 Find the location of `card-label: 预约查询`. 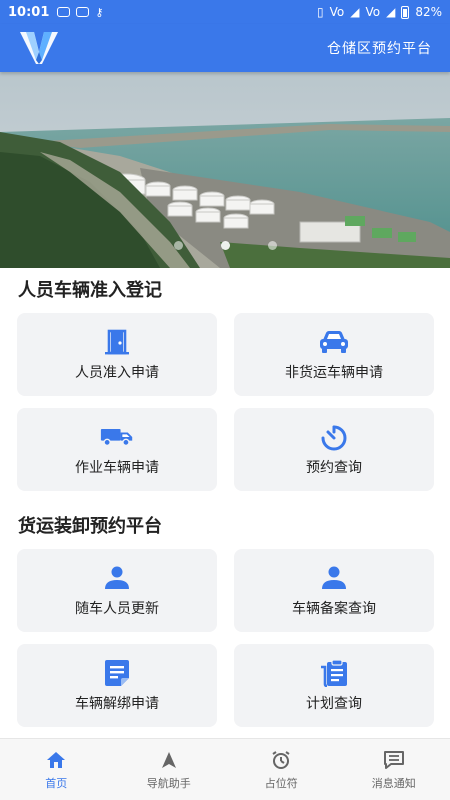

card-label: 预约查询 is located at coordinates (334, 467).